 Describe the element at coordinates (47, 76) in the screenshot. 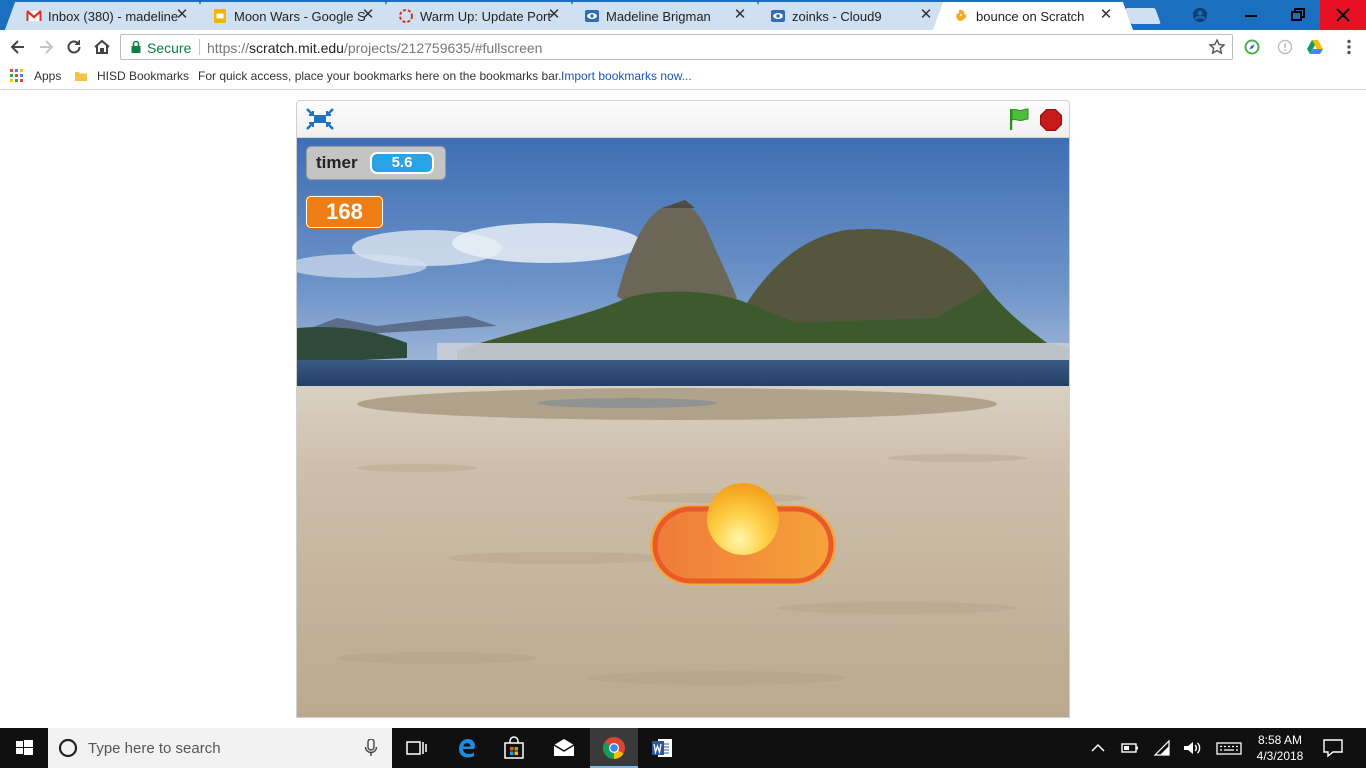

I see `apps-bookmark: Apps` at that location.